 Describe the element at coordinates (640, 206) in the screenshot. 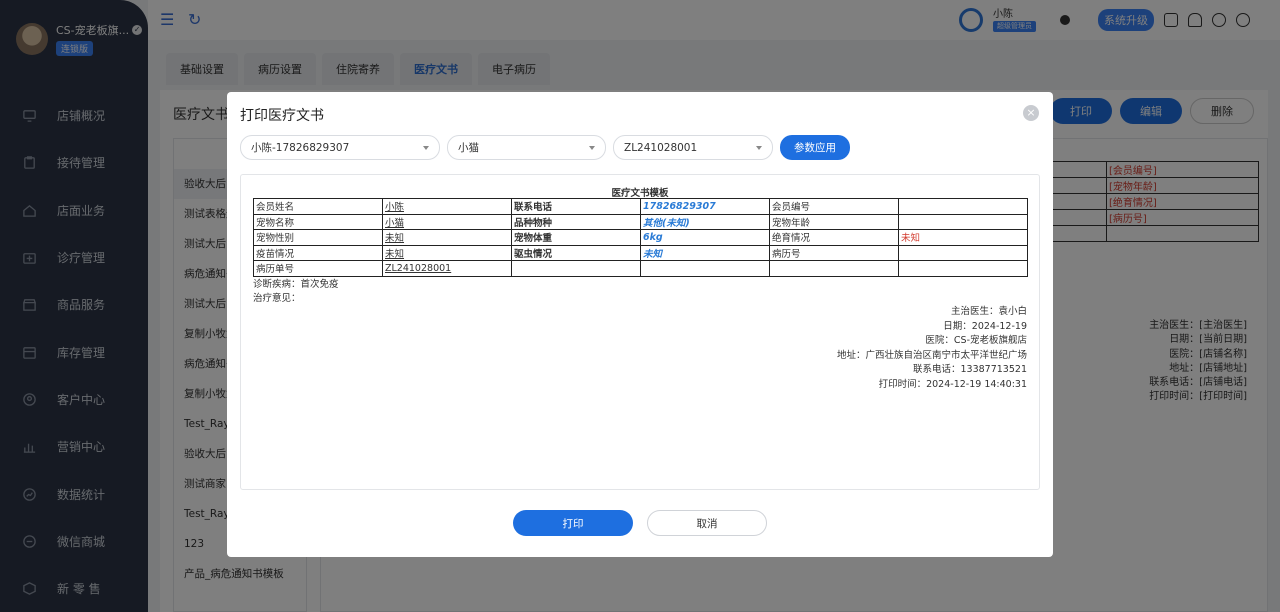

I see `table-row: 会员姓名 小陈 联系电话 17826829307 会员编号` at that location.